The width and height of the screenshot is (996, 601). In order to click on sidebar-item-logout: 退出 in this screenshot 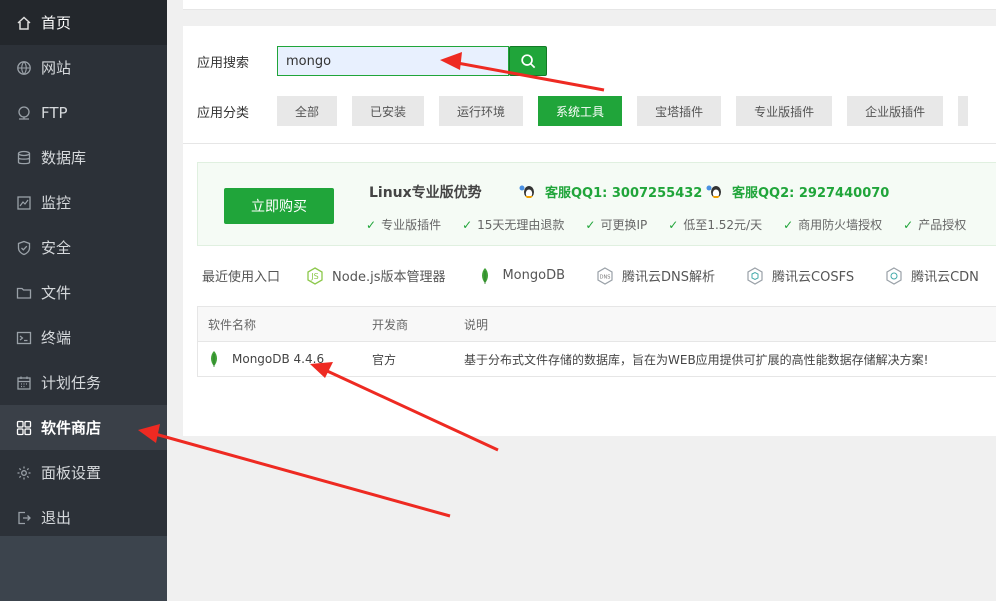, I will do `click(83, 517)`.